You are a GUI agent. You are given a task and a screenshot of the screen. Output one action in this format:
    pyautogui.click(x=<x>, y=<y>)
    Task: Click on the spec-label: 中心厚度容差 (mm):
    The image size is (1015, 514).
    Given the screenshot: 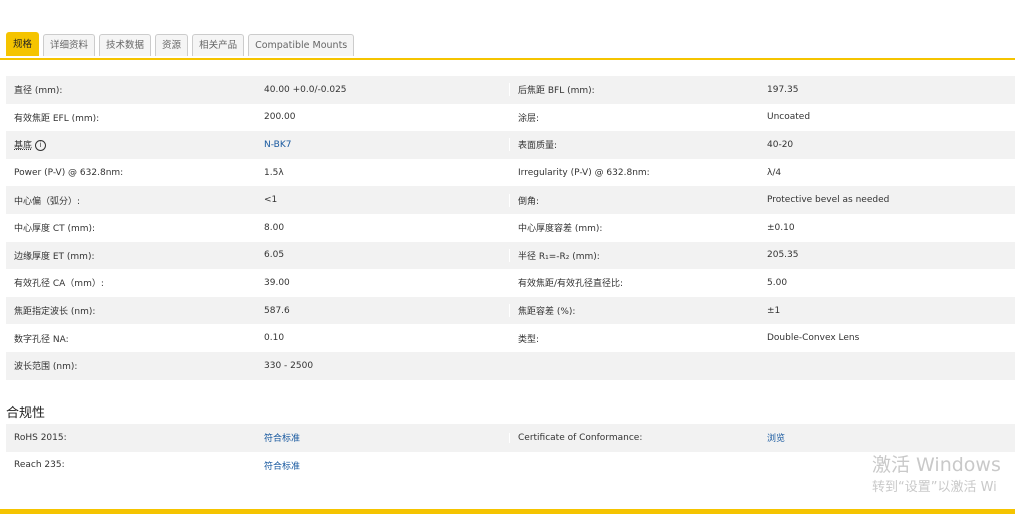 What is the action you would take?
    pyautogui.click(x=634, y=228)
    